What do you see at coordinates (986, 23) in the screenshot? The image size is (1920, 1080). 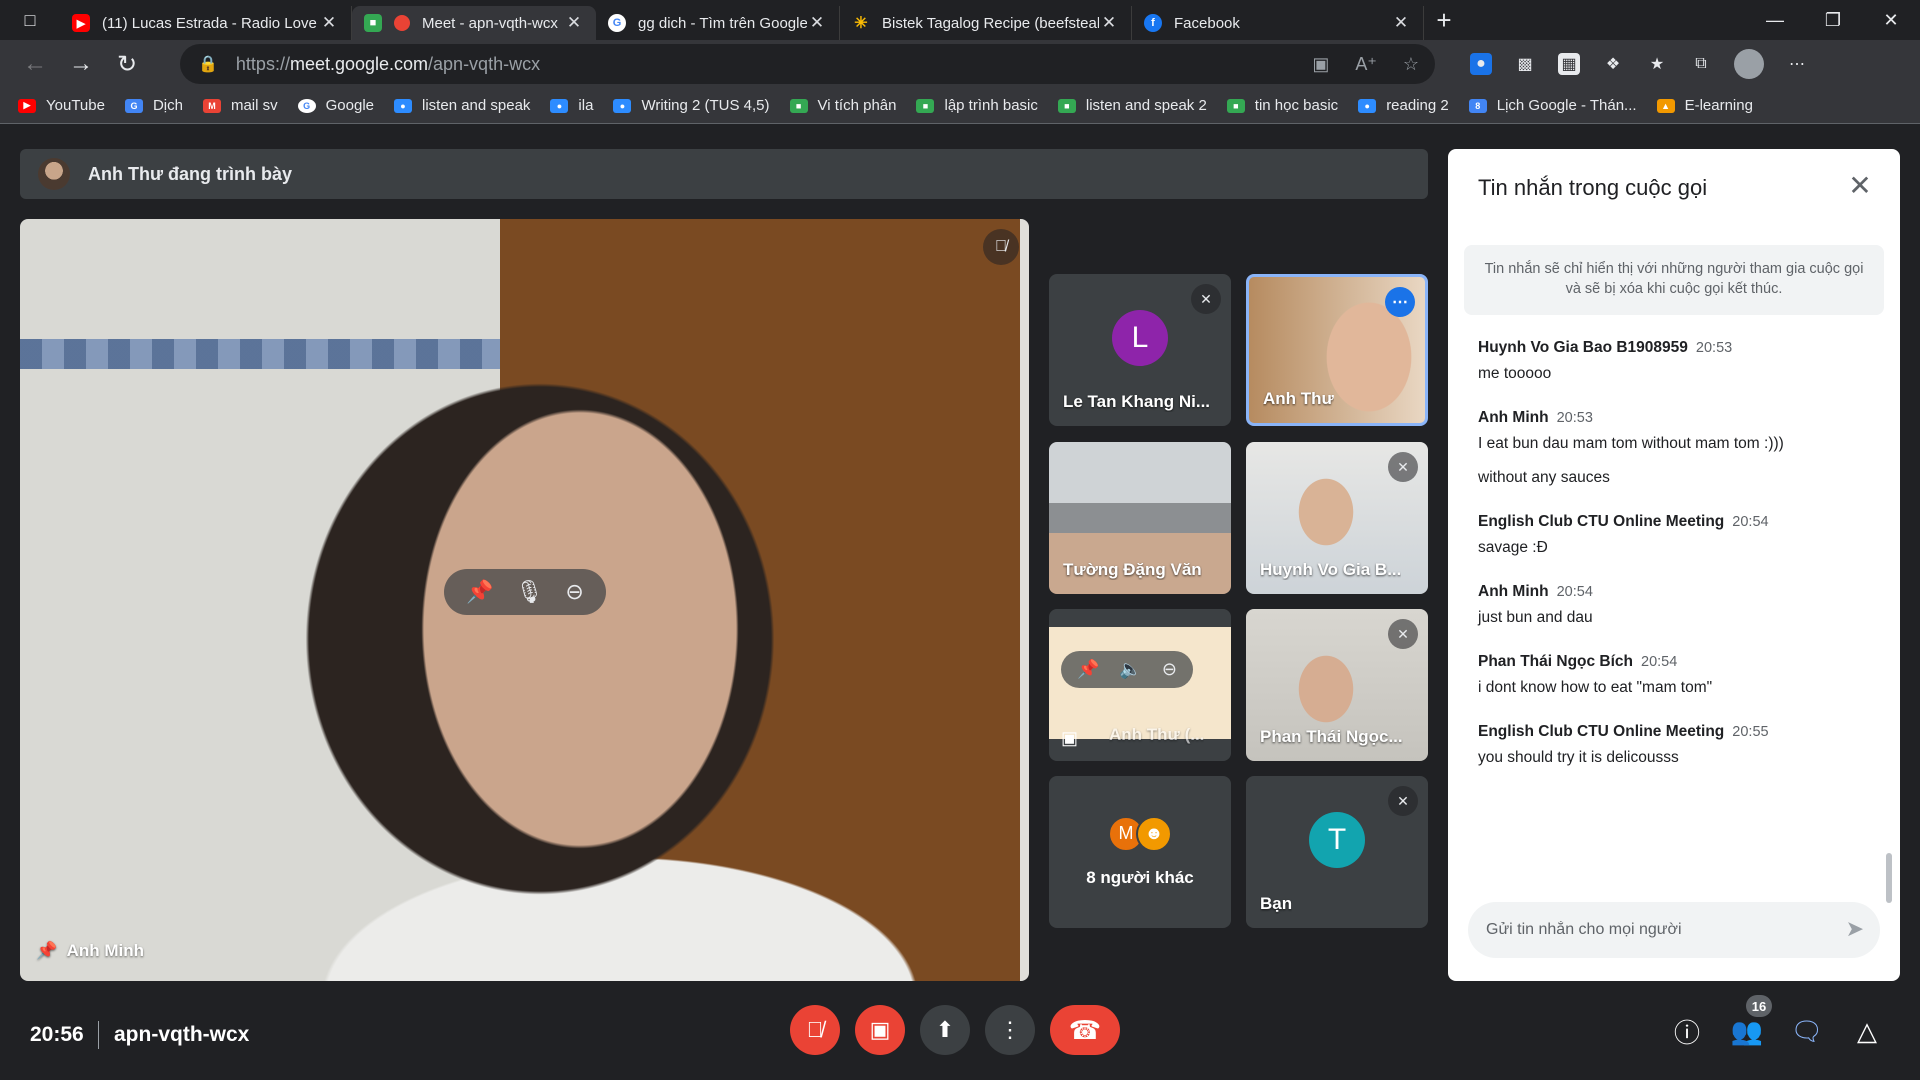 I see `tab-bistek-recipe: ✳ Bistek Tagalog Recipe (beefsteak ✕` at bounding box center [986, 23].